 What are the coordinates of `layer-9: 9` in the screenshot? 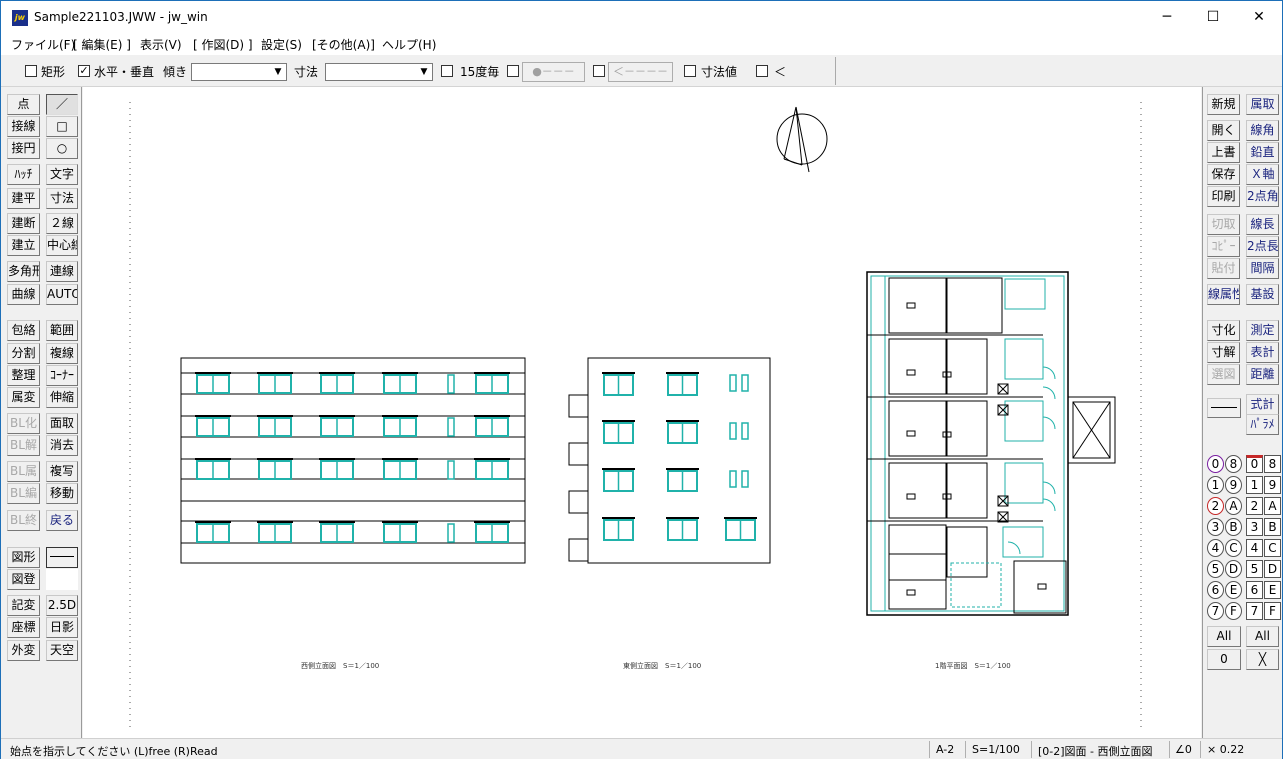 It's located at (1272, 485).